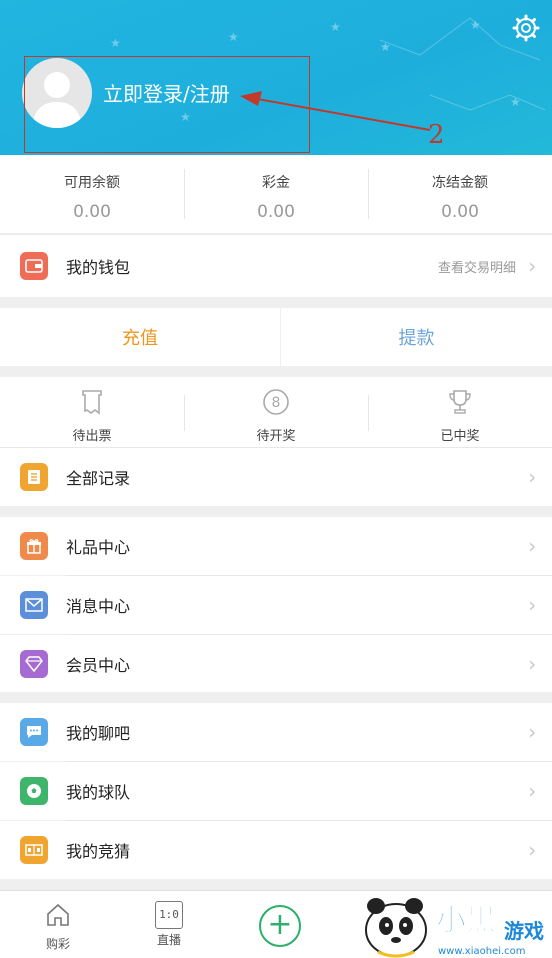 This screenshot has height=958, width=552. I want to click on my-team-label: 我的球队, so click(98, 792).